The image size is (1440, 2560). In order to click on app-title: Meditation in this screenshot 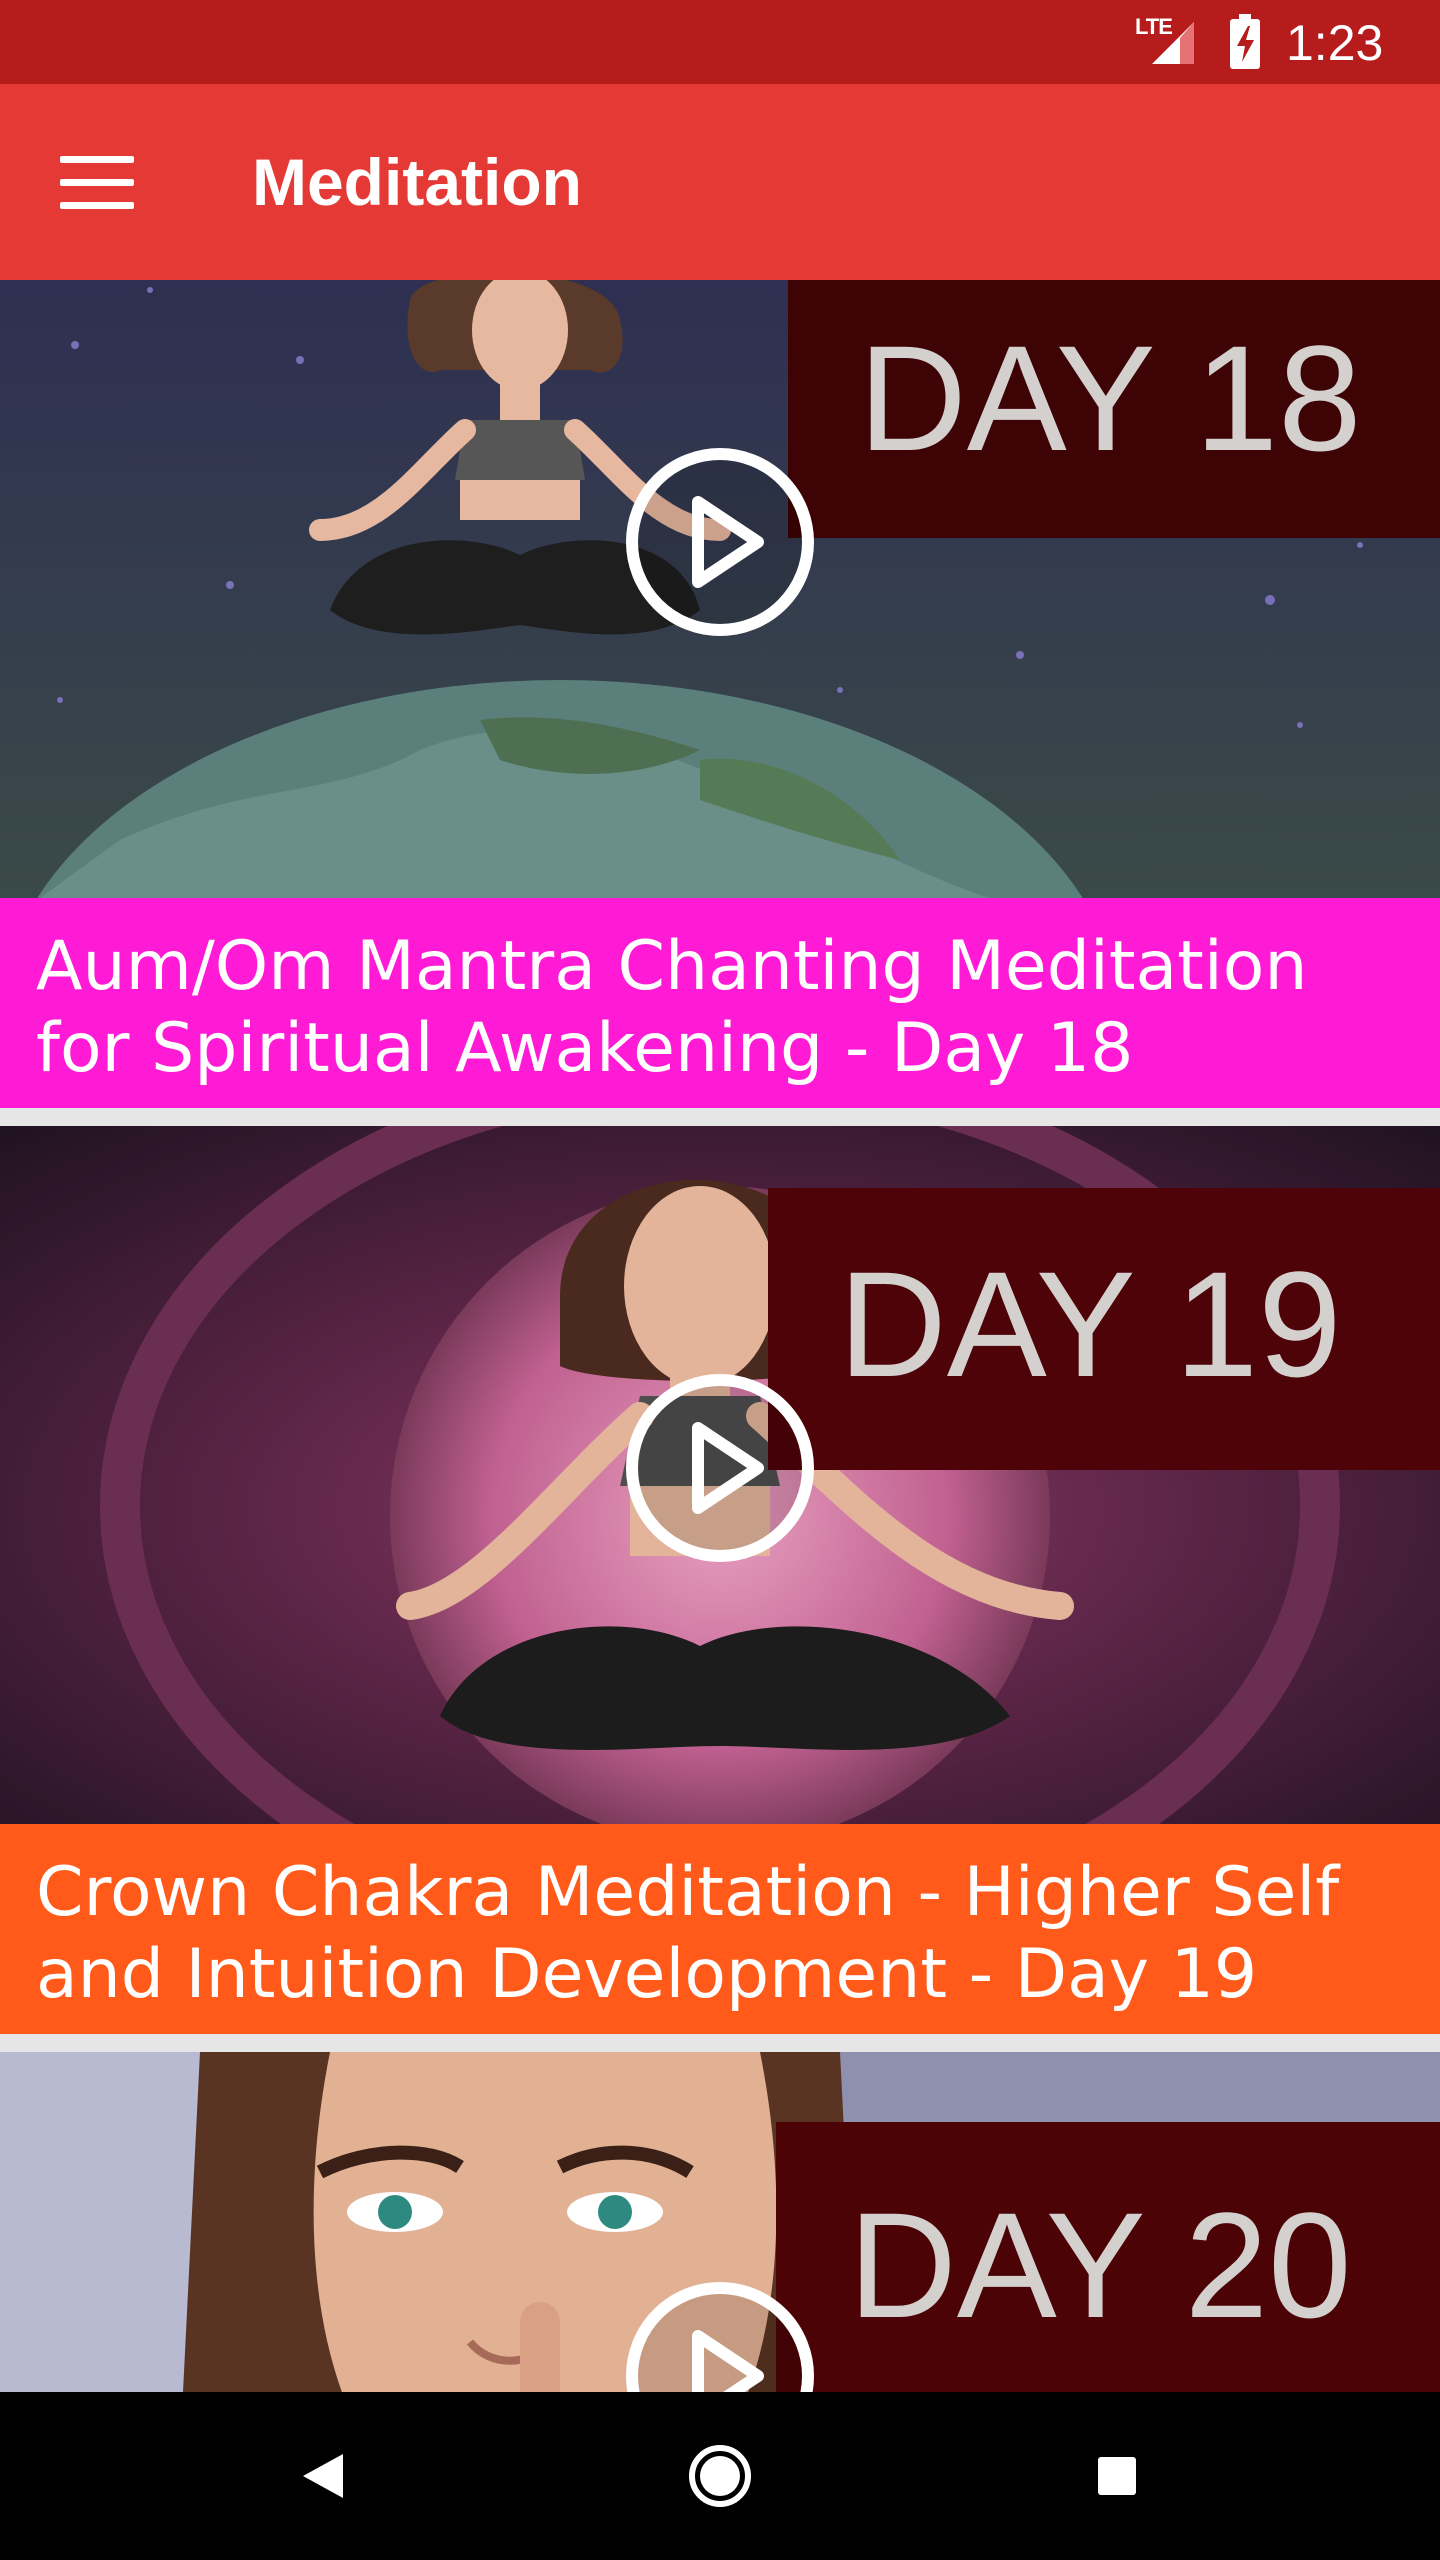, I will do `click(417, 182)`.